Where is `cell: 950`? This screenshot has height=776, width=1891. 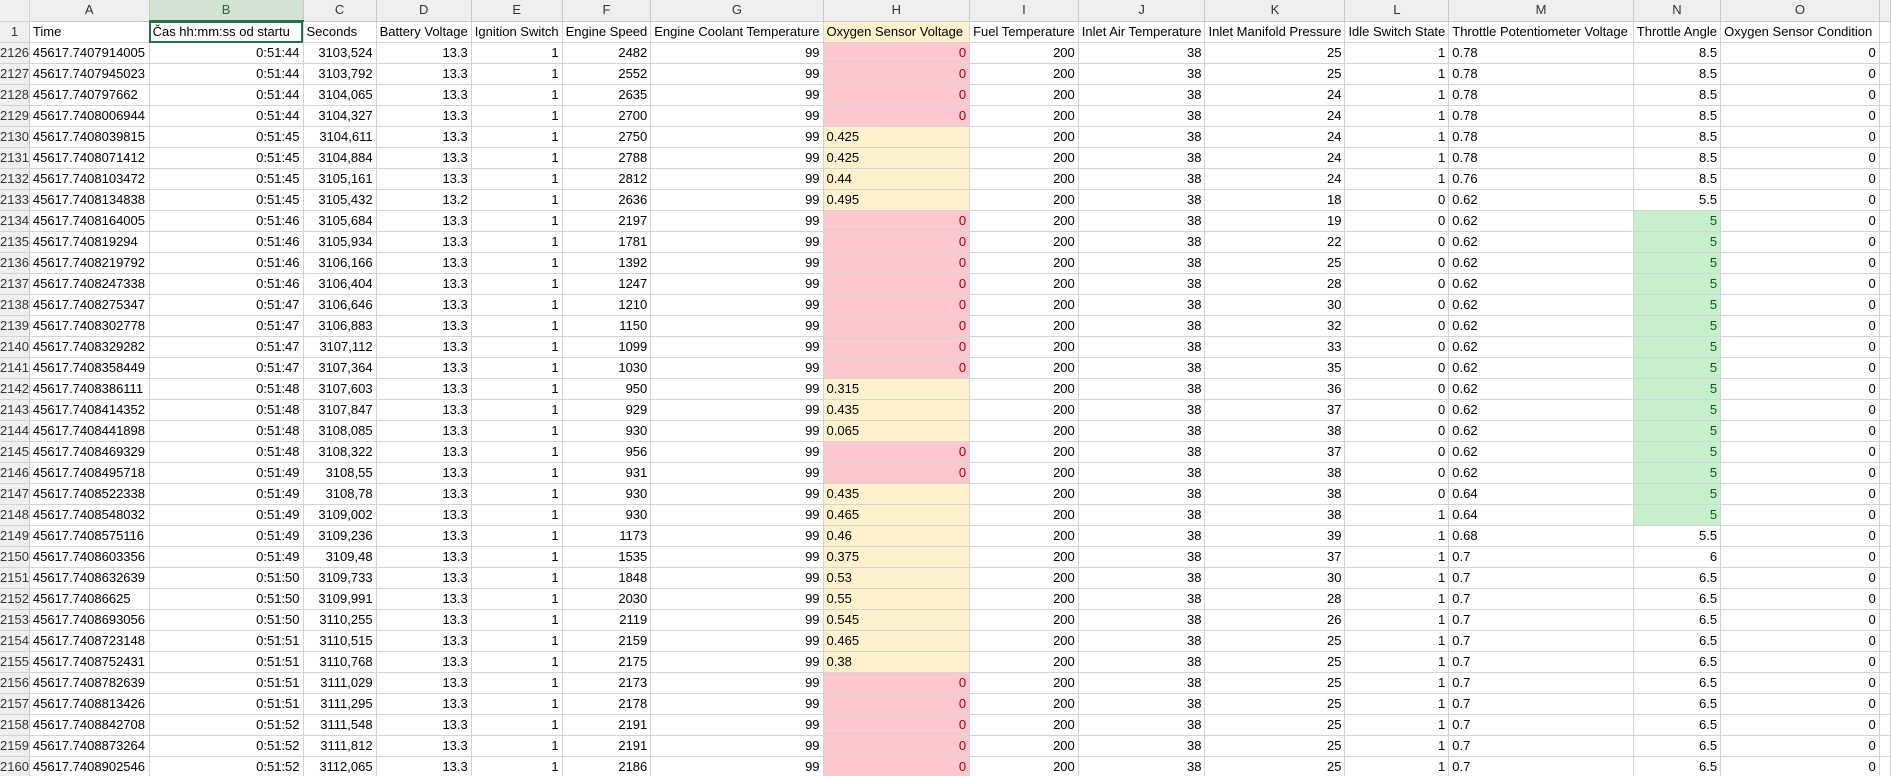 cell: 950 is located at coordinates (607, 389).